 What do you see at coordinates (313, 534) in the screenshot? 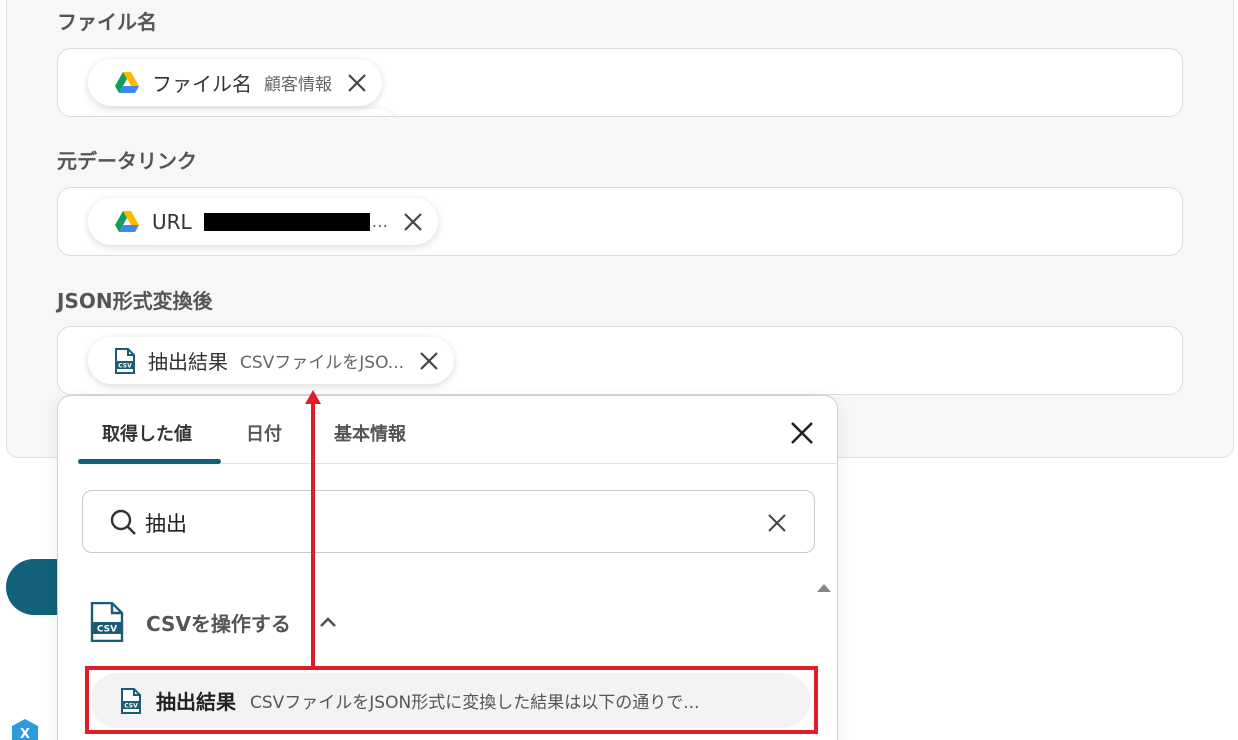
I see `annotation-arrow-line` at bounding box center [313, 534].